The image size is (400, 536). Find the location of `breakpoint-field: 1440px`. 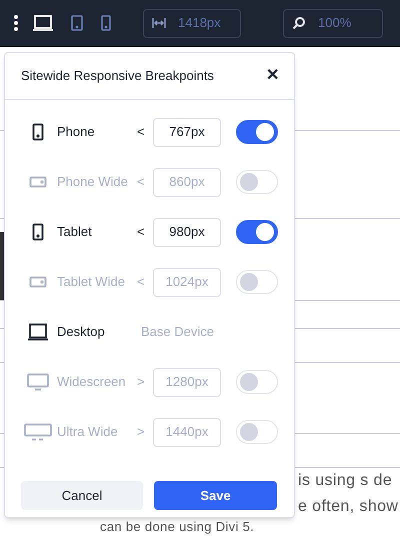

breakpoint-field: 1440px is located at coordinates (187, 432).